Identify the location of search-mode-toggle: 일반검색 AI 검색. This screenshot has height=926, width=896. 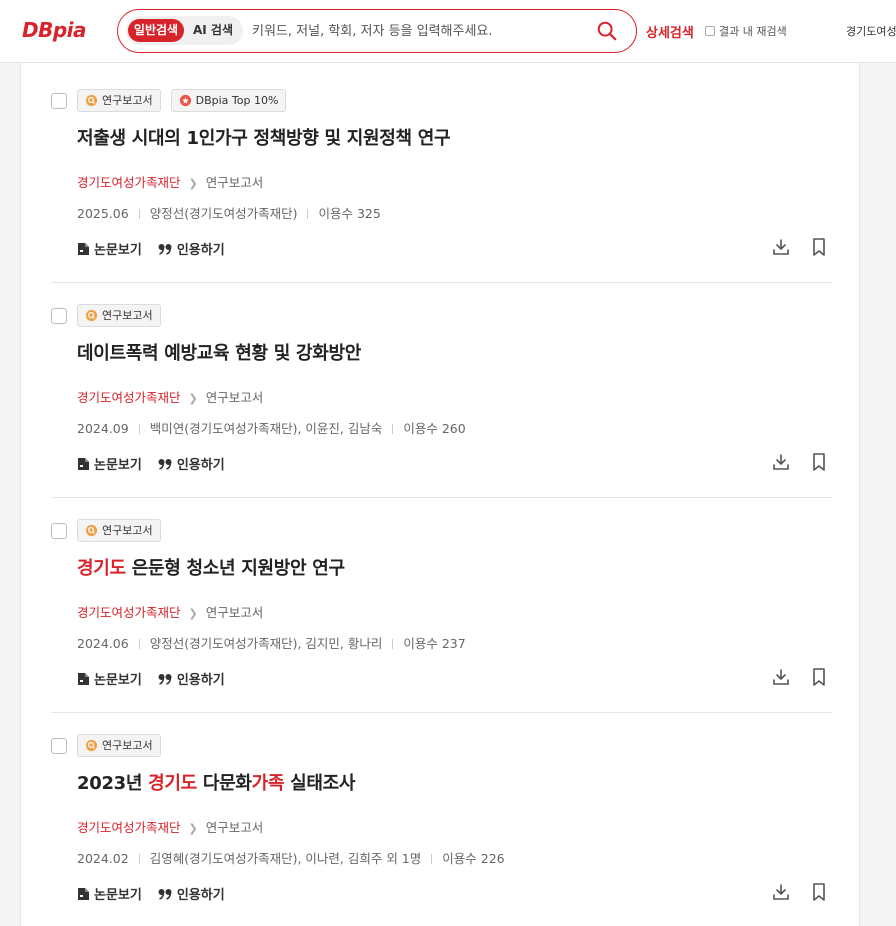
(184, 30).